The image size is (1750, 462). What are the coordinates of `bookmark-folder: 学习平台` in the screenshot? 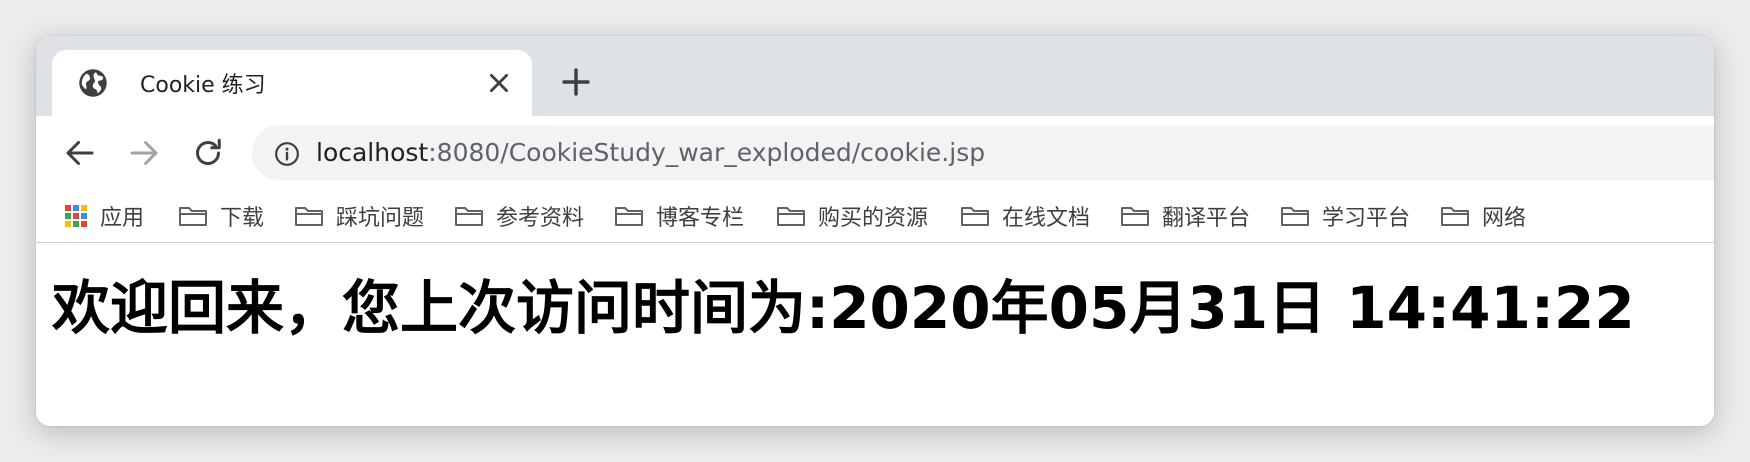 It's located at (1345, 216).